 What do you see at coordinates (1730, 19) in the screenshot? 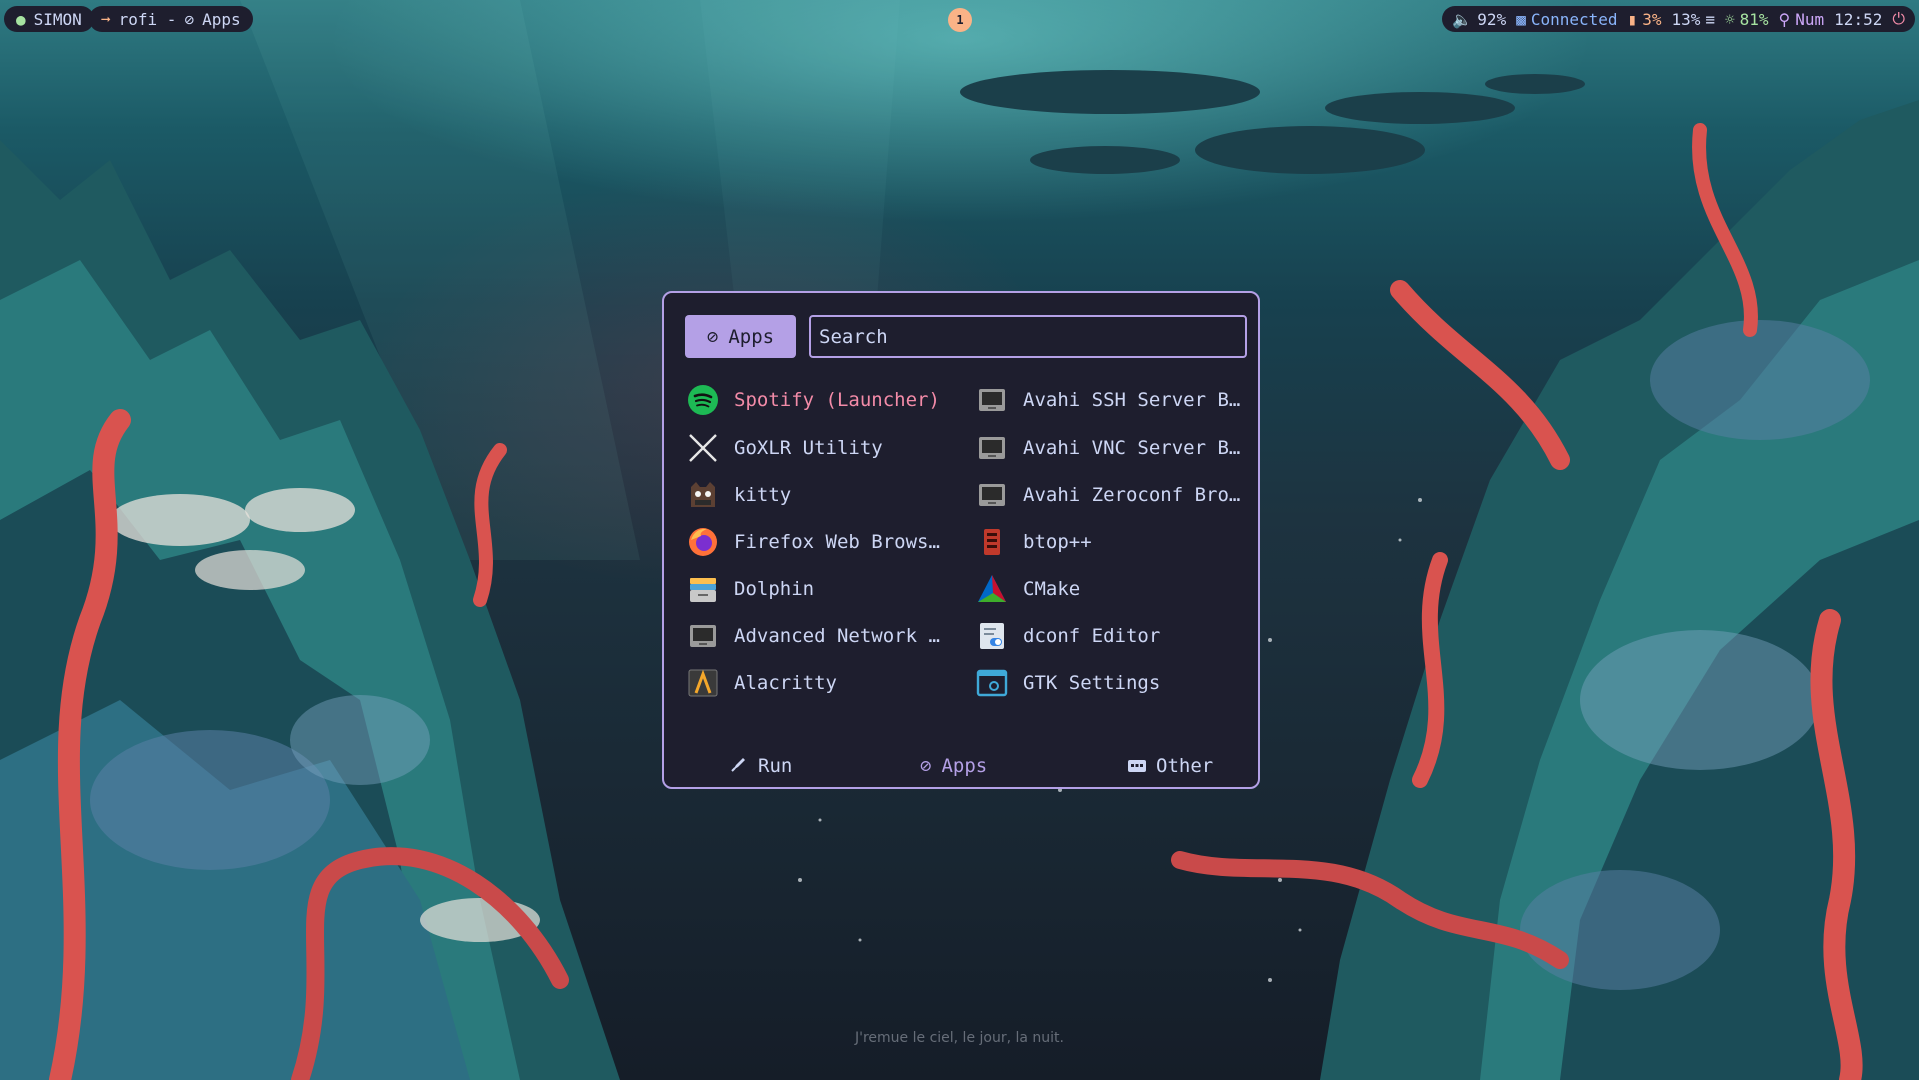
I see `brightness-icon: ☼` at bounding box center [1730, 19].